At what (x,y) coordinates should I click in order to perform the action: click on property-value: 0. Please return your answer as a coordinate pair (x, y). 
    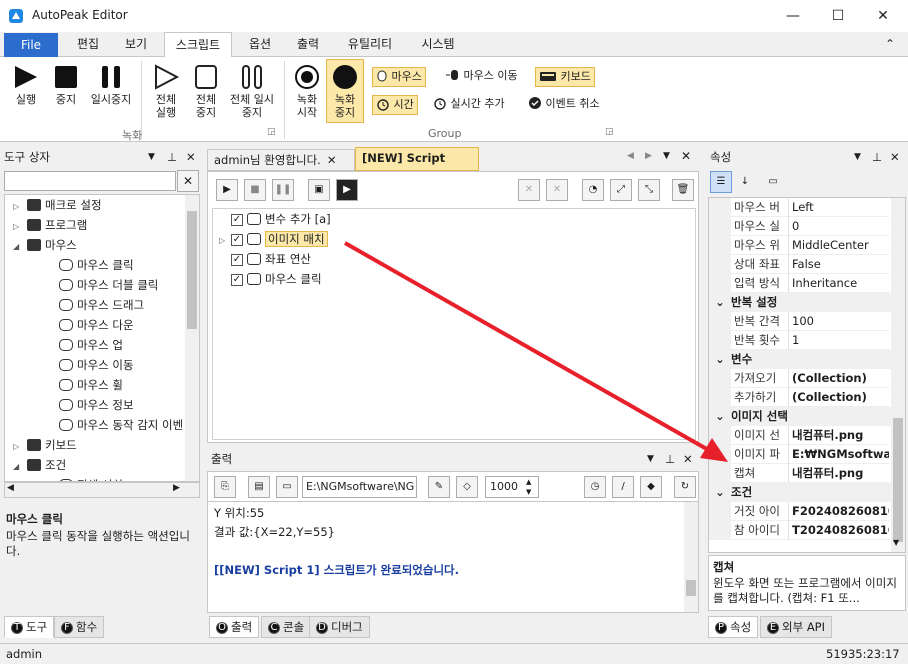
    Looking at the image, I should click on (839, 226).